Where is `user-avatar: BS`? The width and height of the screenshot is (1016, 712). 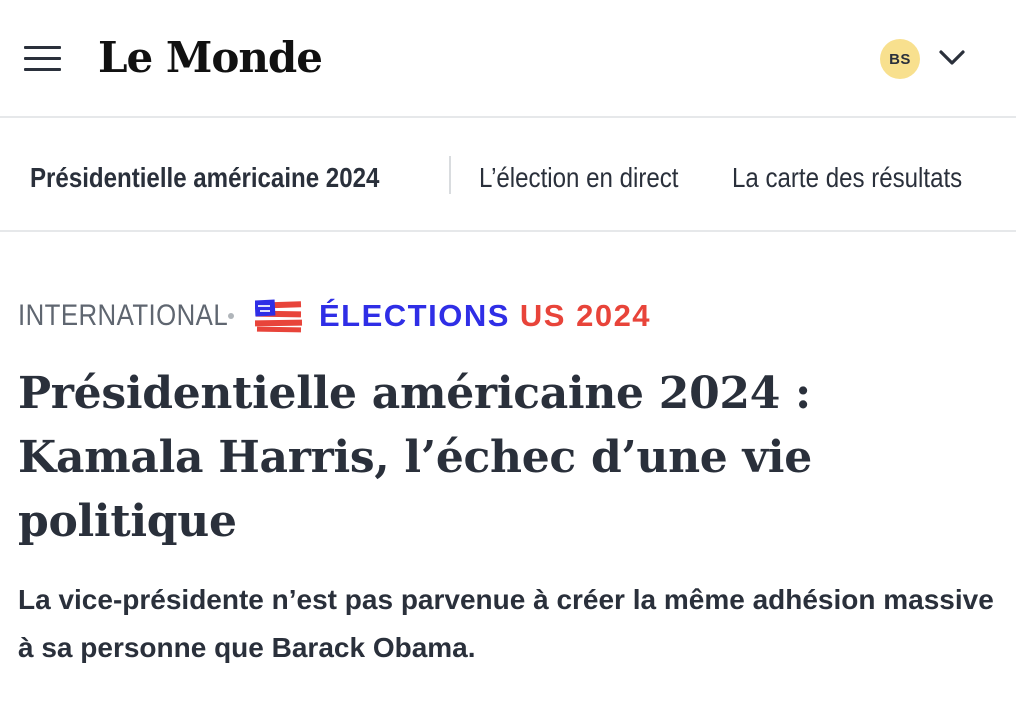
user-avatar: BS is located at coordinates (900, 59).